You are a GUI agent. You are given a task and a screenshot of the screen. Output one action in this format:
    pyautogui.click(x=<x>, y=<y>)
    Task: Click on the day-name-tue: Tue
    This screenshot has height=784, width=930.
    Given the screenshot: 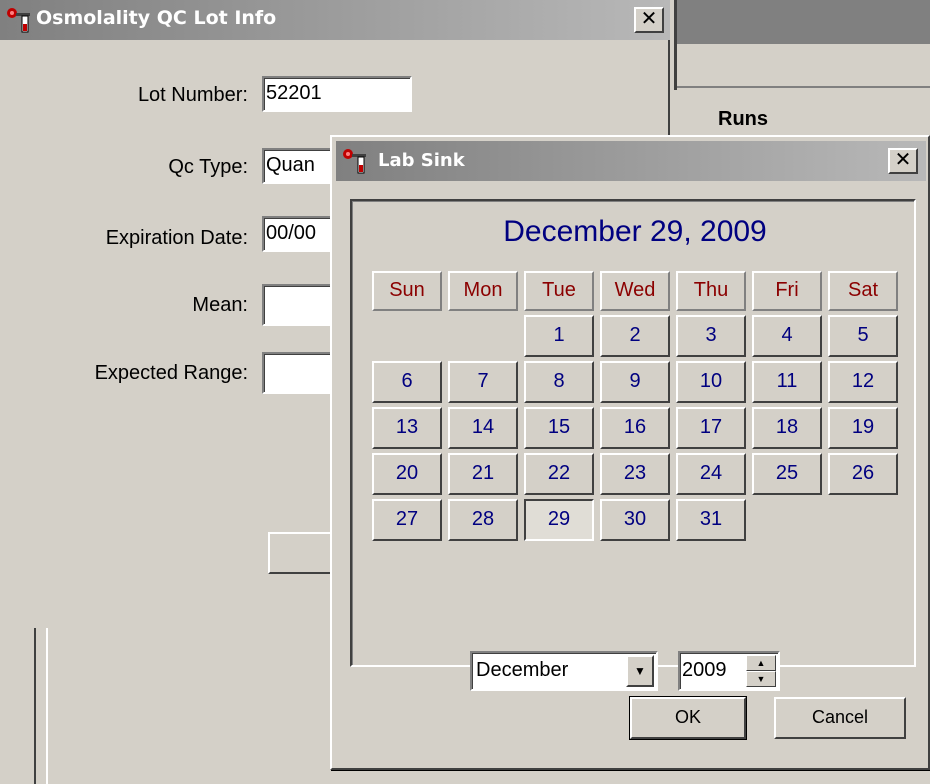 What is the action you would take?
    pyautogui.click(x=559, y=291)
    